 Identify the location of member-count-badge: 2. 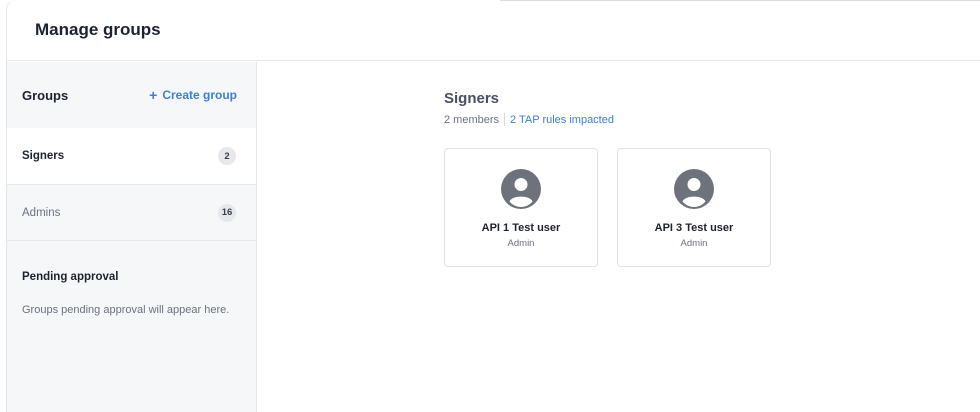
(227, 156).